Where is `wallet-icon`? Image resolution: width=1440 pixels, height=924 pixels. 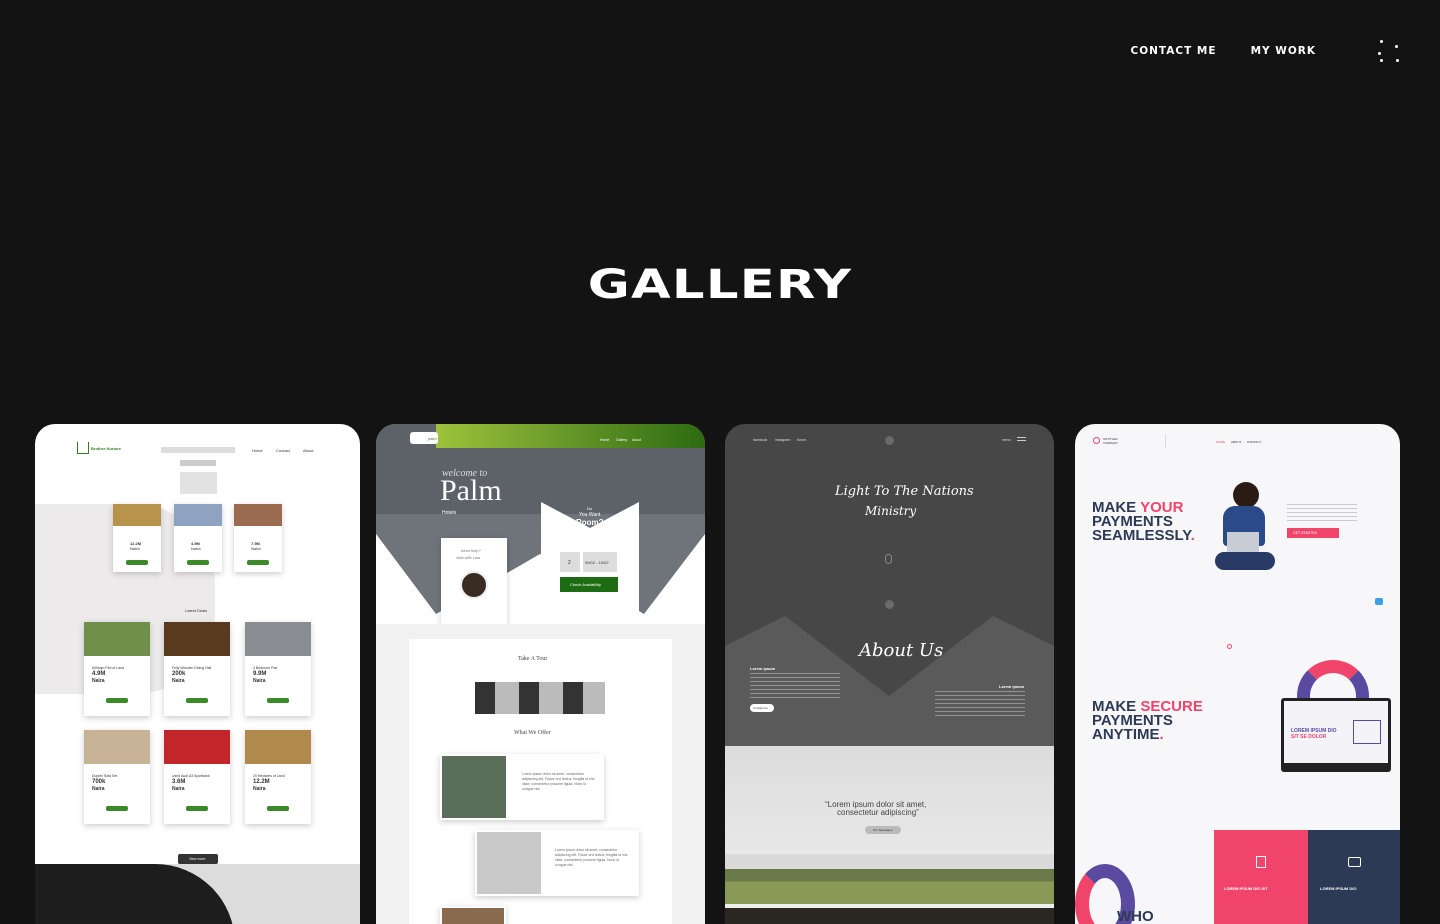 wallet-icon is located at coordinates (1354, 862).